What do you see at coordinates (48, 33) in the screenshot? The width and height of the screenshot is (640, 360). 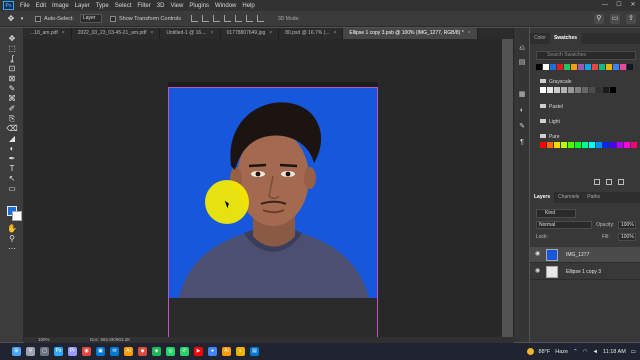 I see `document-tab: ...18_am.pdf ×` at bounding box center [48, 33].